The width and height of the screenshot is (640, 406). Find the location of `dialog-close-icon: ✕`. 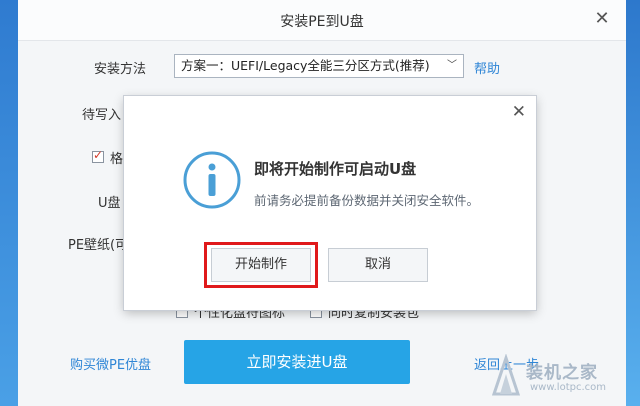

dialog-close-icon: ✕ is located at coordinates (519, 112).